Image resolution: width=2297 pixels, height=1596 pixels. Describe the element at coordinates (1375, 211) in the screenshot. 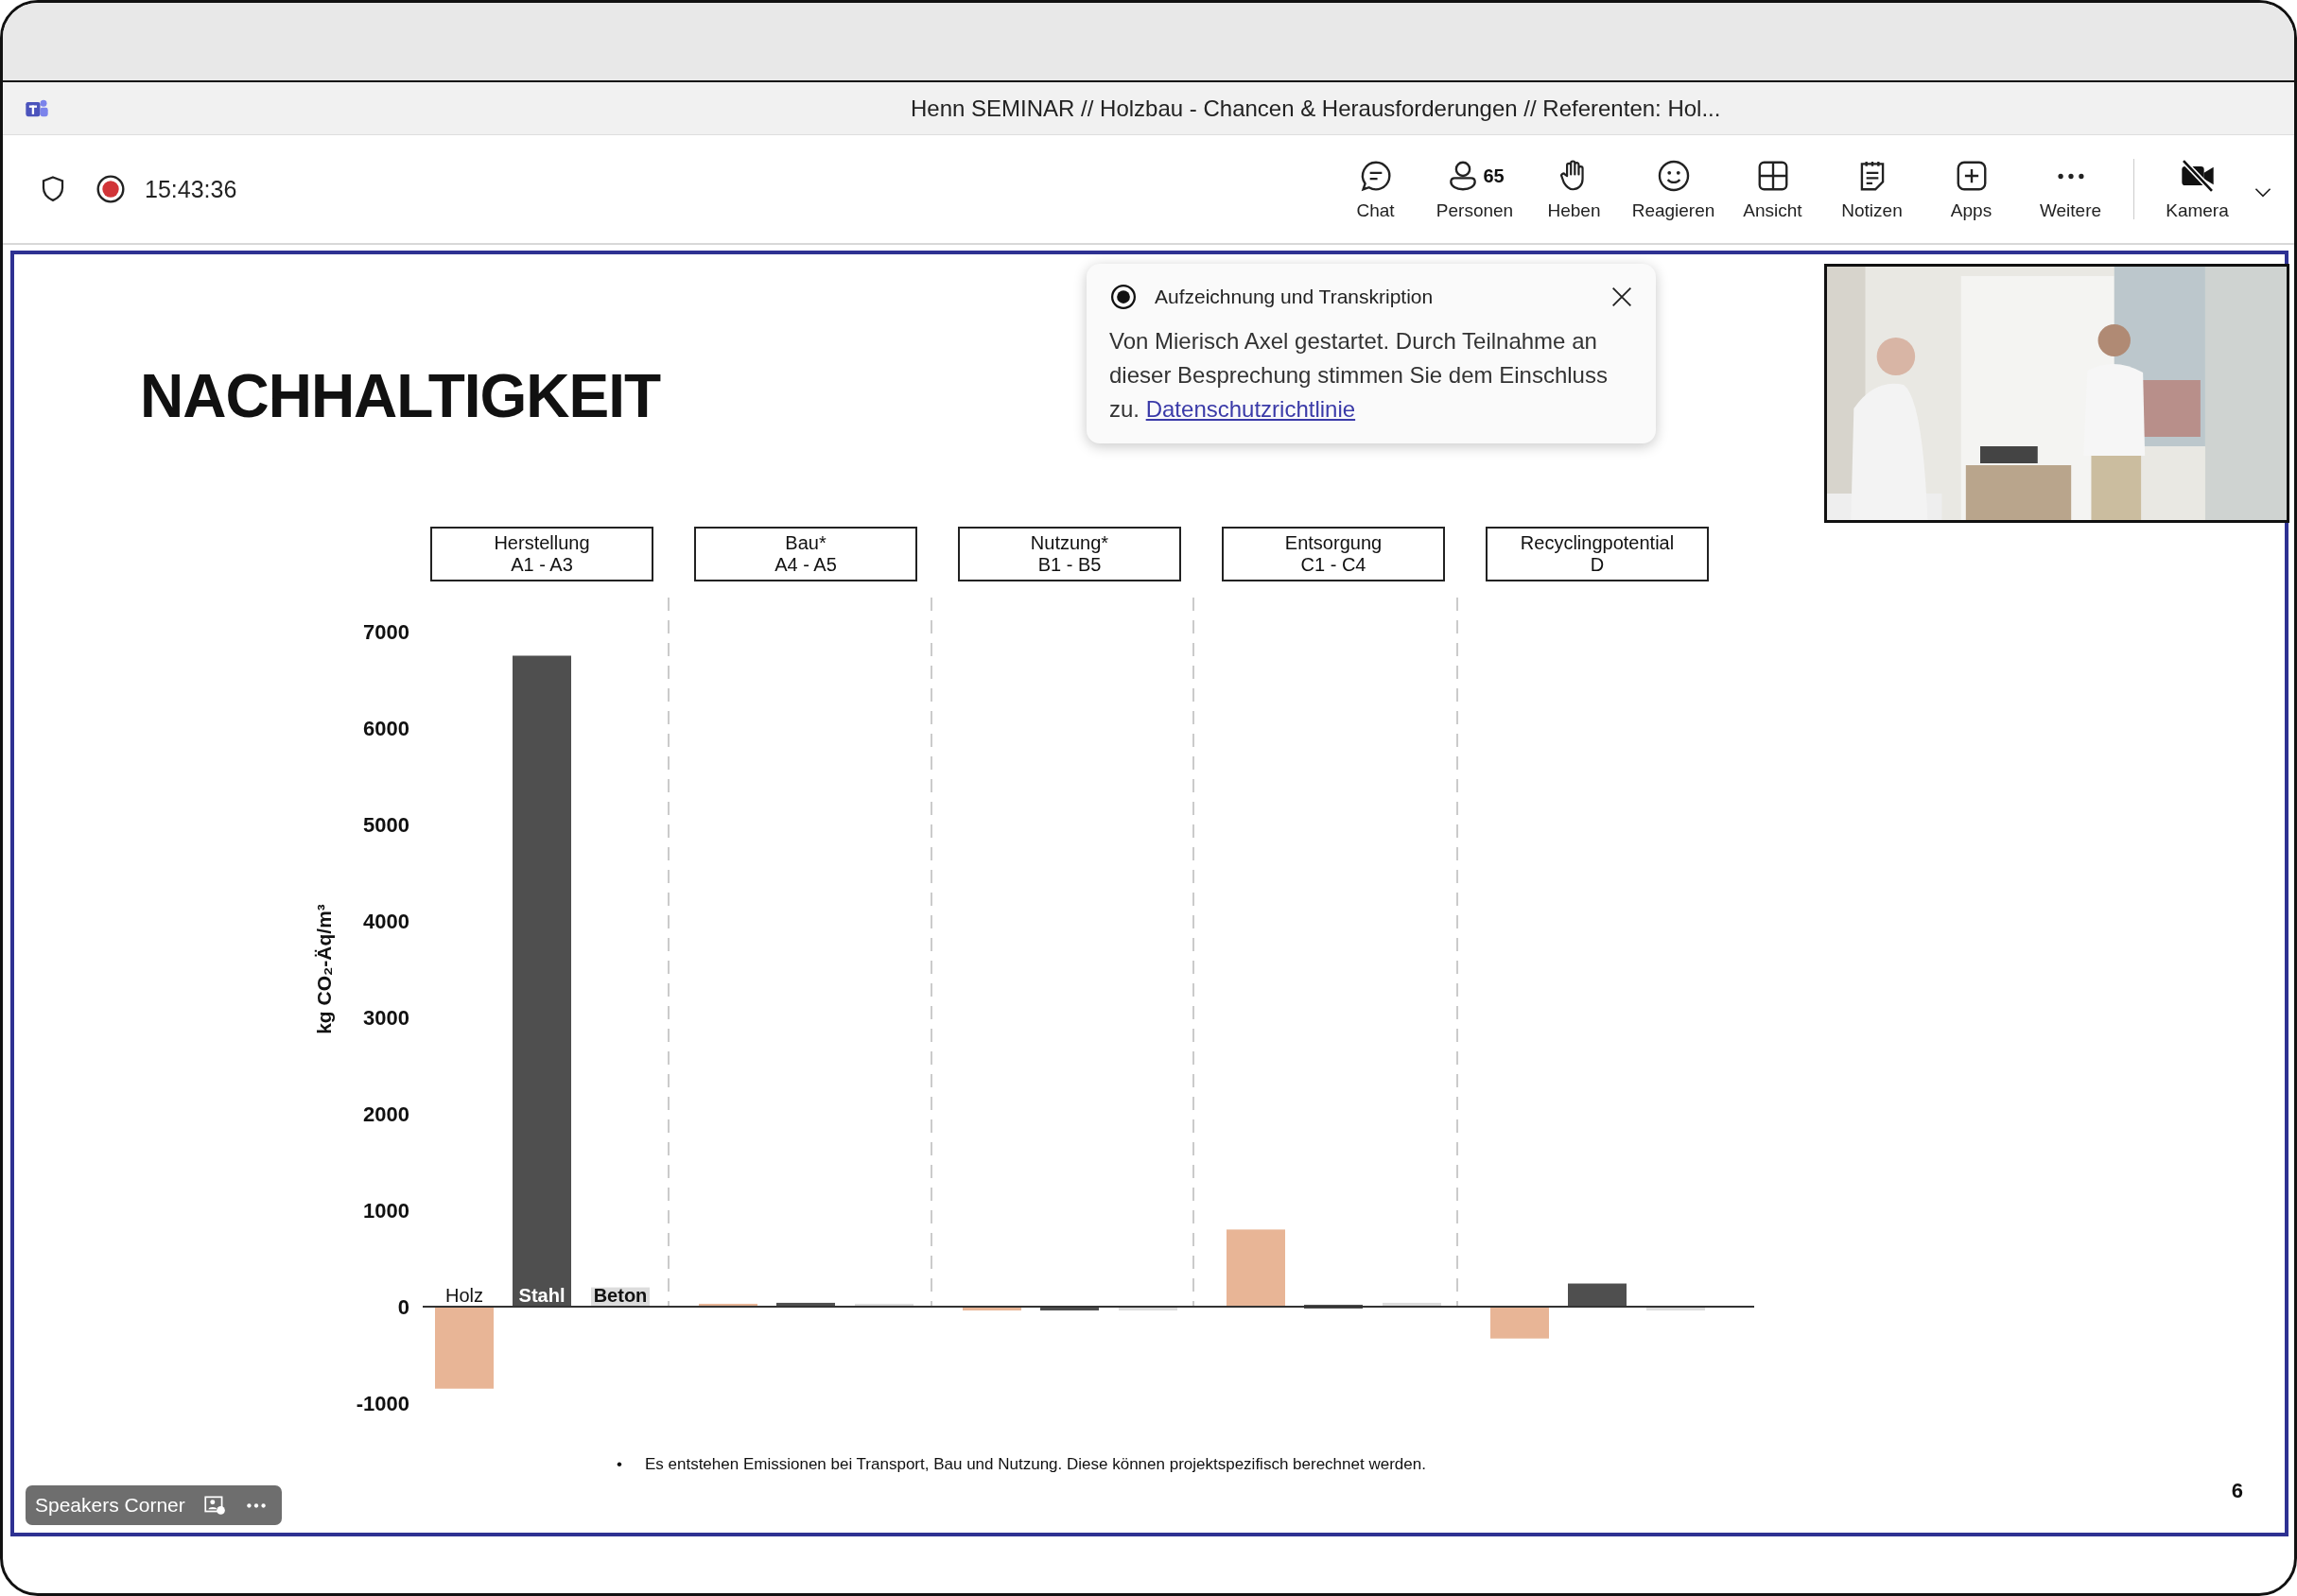

I see `toolbar-label: Chat` at that location.